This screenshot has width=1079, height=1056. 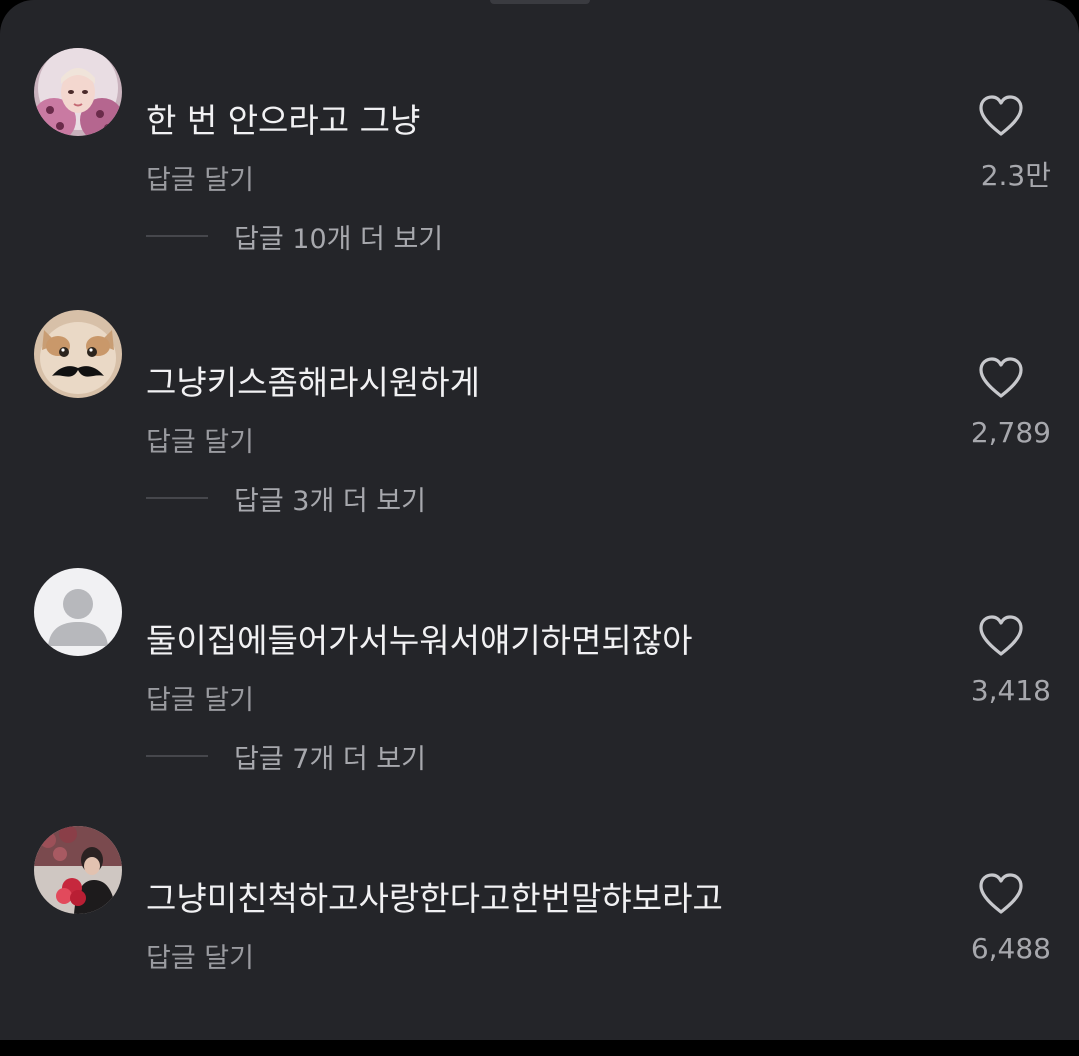 What do you see at coordinates (419, 640) in the screenshot?
I see `comment-text: 둘이집에들어가서누워서얘기하면되잖아` at bounding box center [419, 640].